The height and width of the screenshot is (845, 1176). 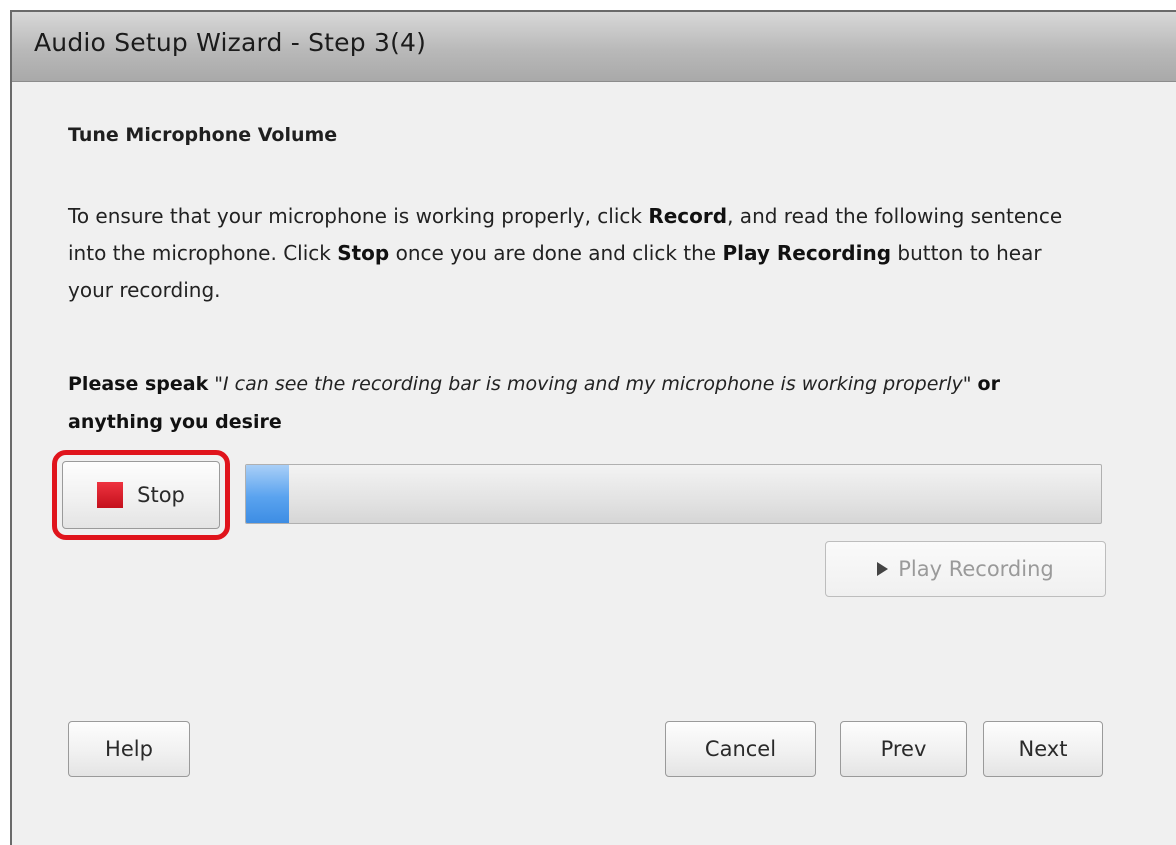 What do you see at coordinates (556, 253) in the screenshot?
I see `instructions-part-3: once you are done and click the` at bounding box center [556, 253].